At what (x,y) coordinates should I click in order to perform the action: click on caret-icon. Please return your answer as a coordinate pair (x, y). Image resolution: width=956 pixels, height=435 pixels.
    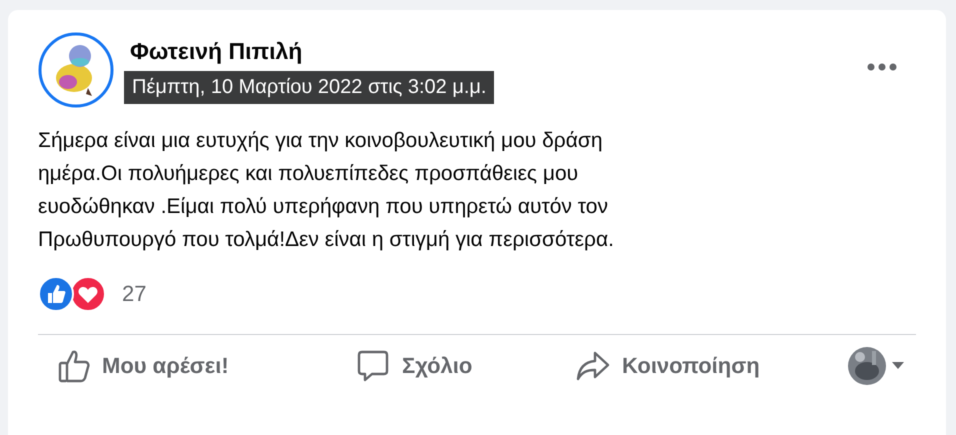
    Looking at the image, I should click on (898, 366).